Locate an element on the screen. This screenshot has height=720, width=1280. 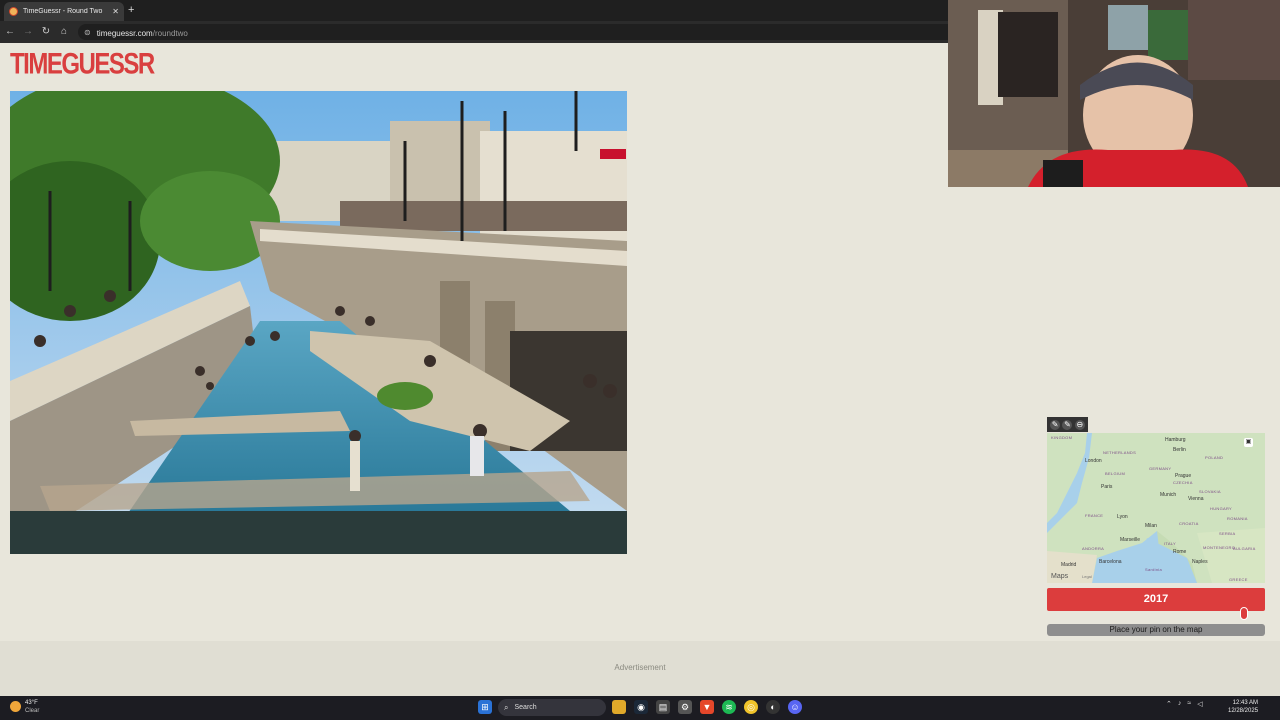
microphone-icon: ♪ is located at coordinates (1180, 704).